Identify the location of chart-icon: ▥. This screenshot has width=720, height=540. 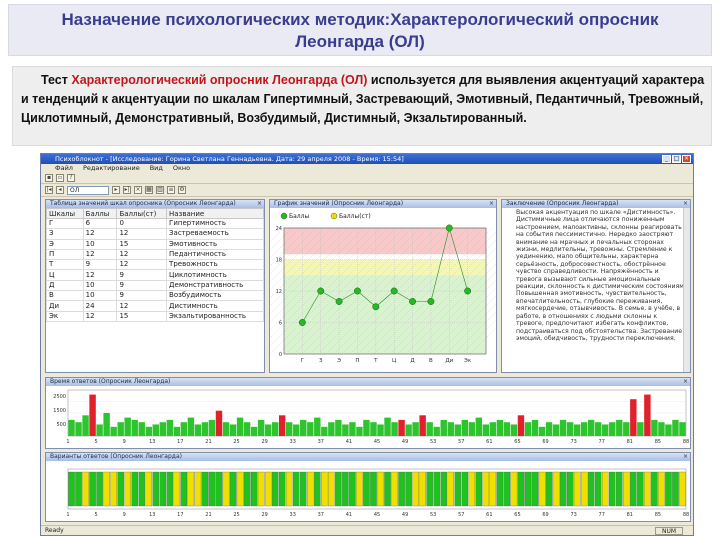
(160, 190).